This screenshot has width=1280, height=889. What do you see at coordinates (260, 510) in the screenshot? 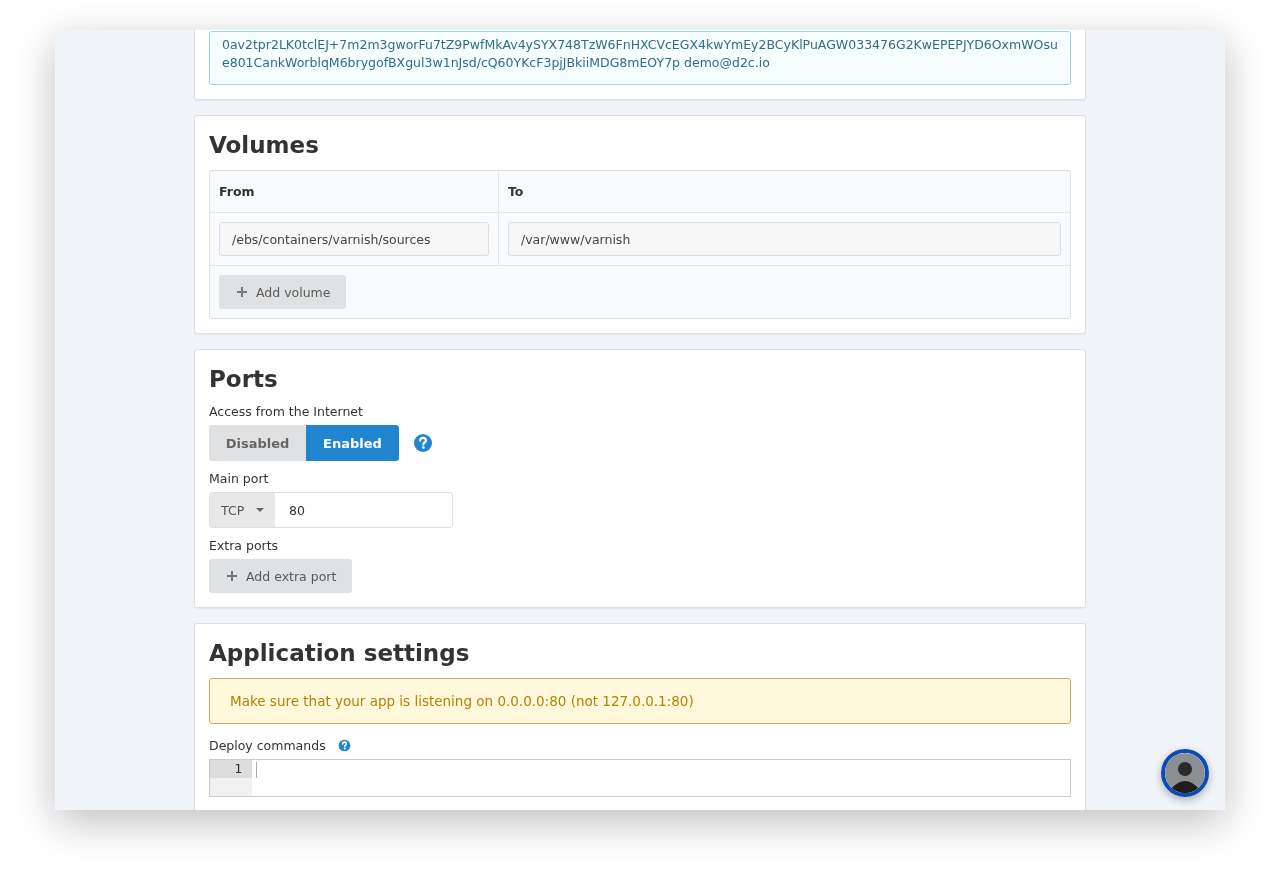
I see `caret-icon` at bounding box center [260, 510].